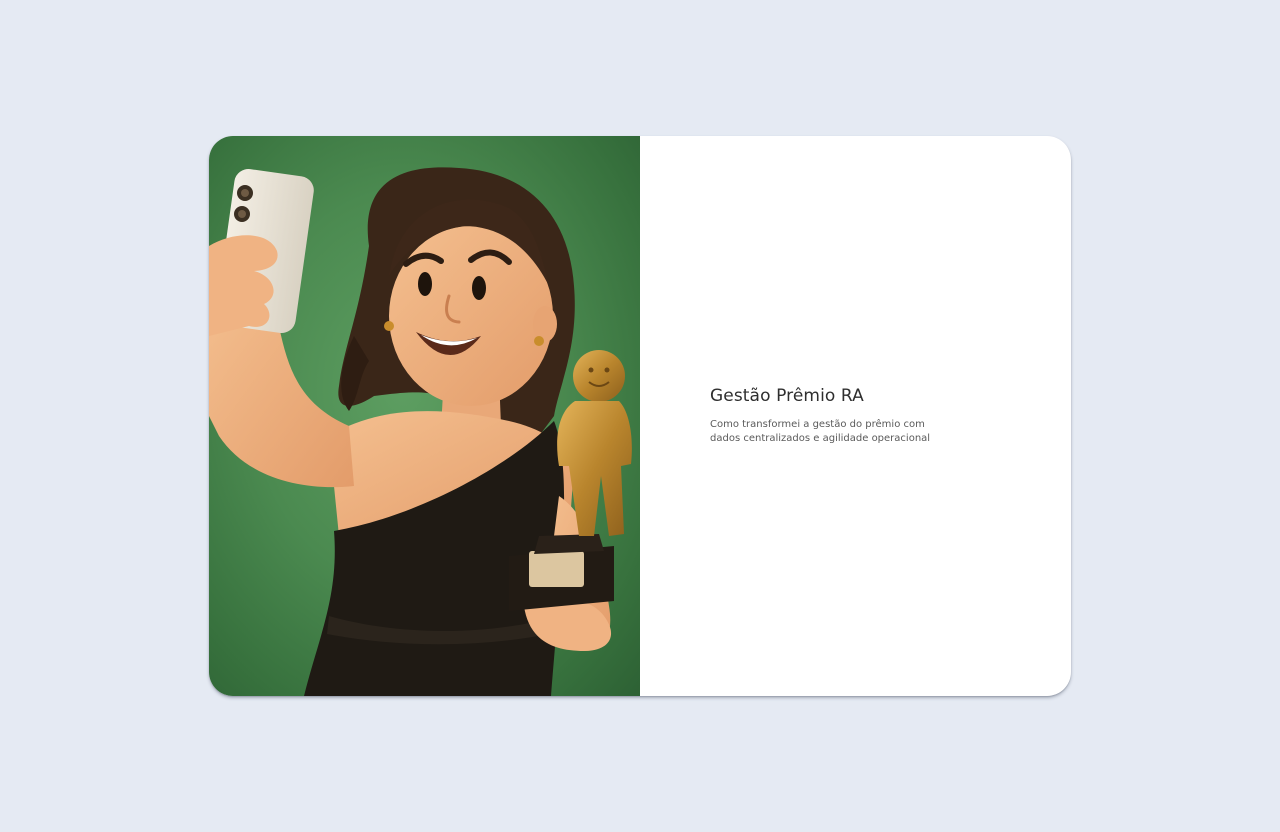 The height and width of the screenshot is (832, 1280). Describe the element at coordinates (787, 396) in the screenshot. I see `card-title: Gestão Prêmio RA` at that location.